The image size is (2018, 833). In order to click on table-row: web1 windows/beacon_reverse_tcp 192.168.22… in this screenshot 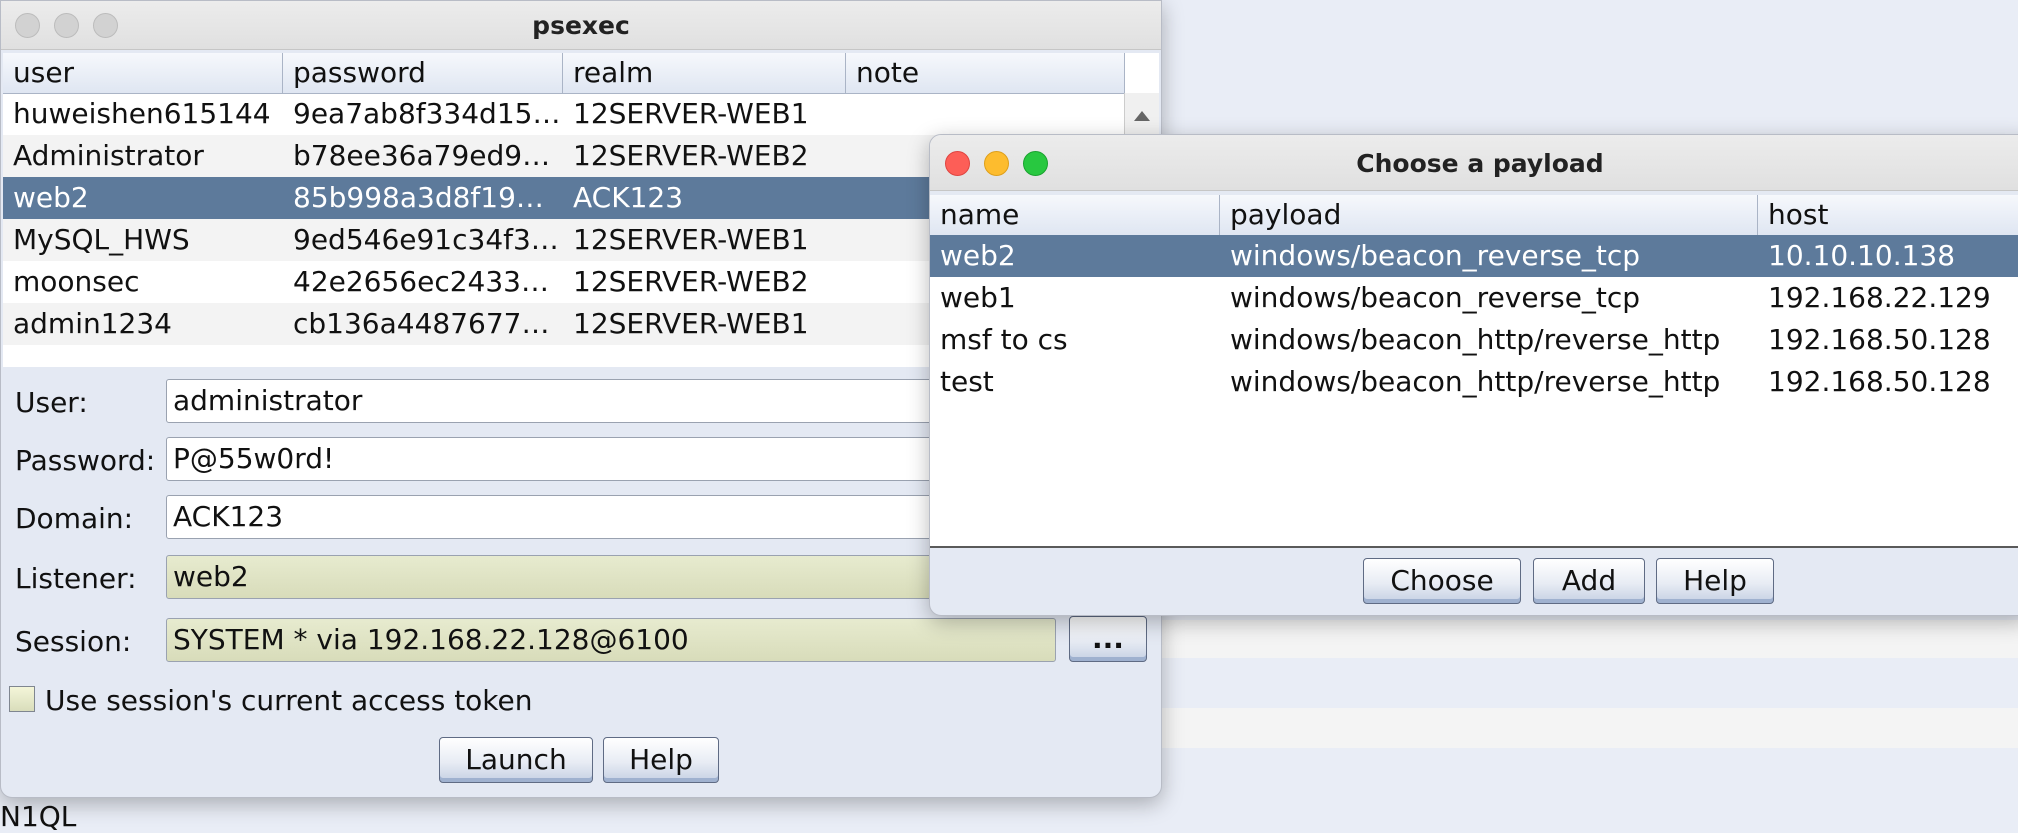, I will do `click(1474, 298)`.